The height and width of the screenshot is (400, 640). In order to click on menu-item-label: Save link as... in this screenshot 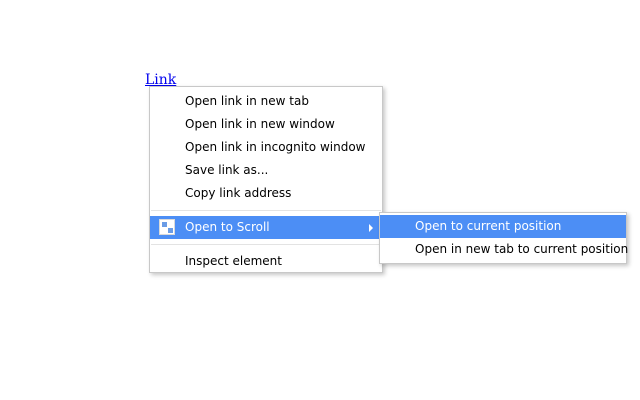, I will do `click(227, 170)`.